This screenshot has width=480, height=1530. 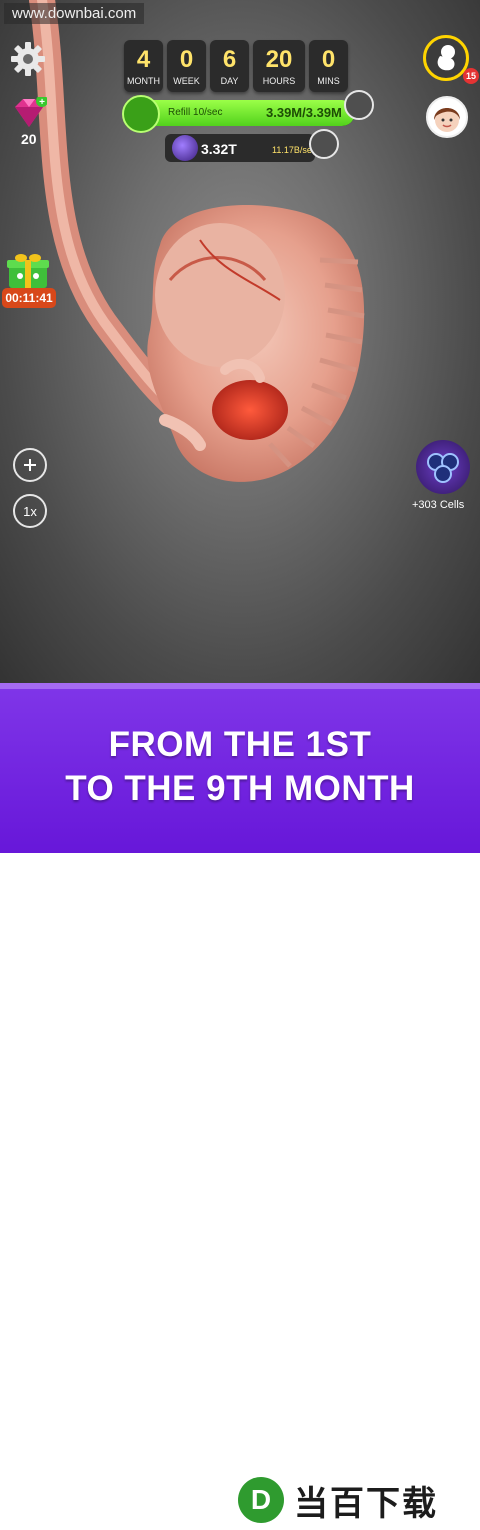 I want to click on cells-cluster-icon, so click(x=443, y=468).